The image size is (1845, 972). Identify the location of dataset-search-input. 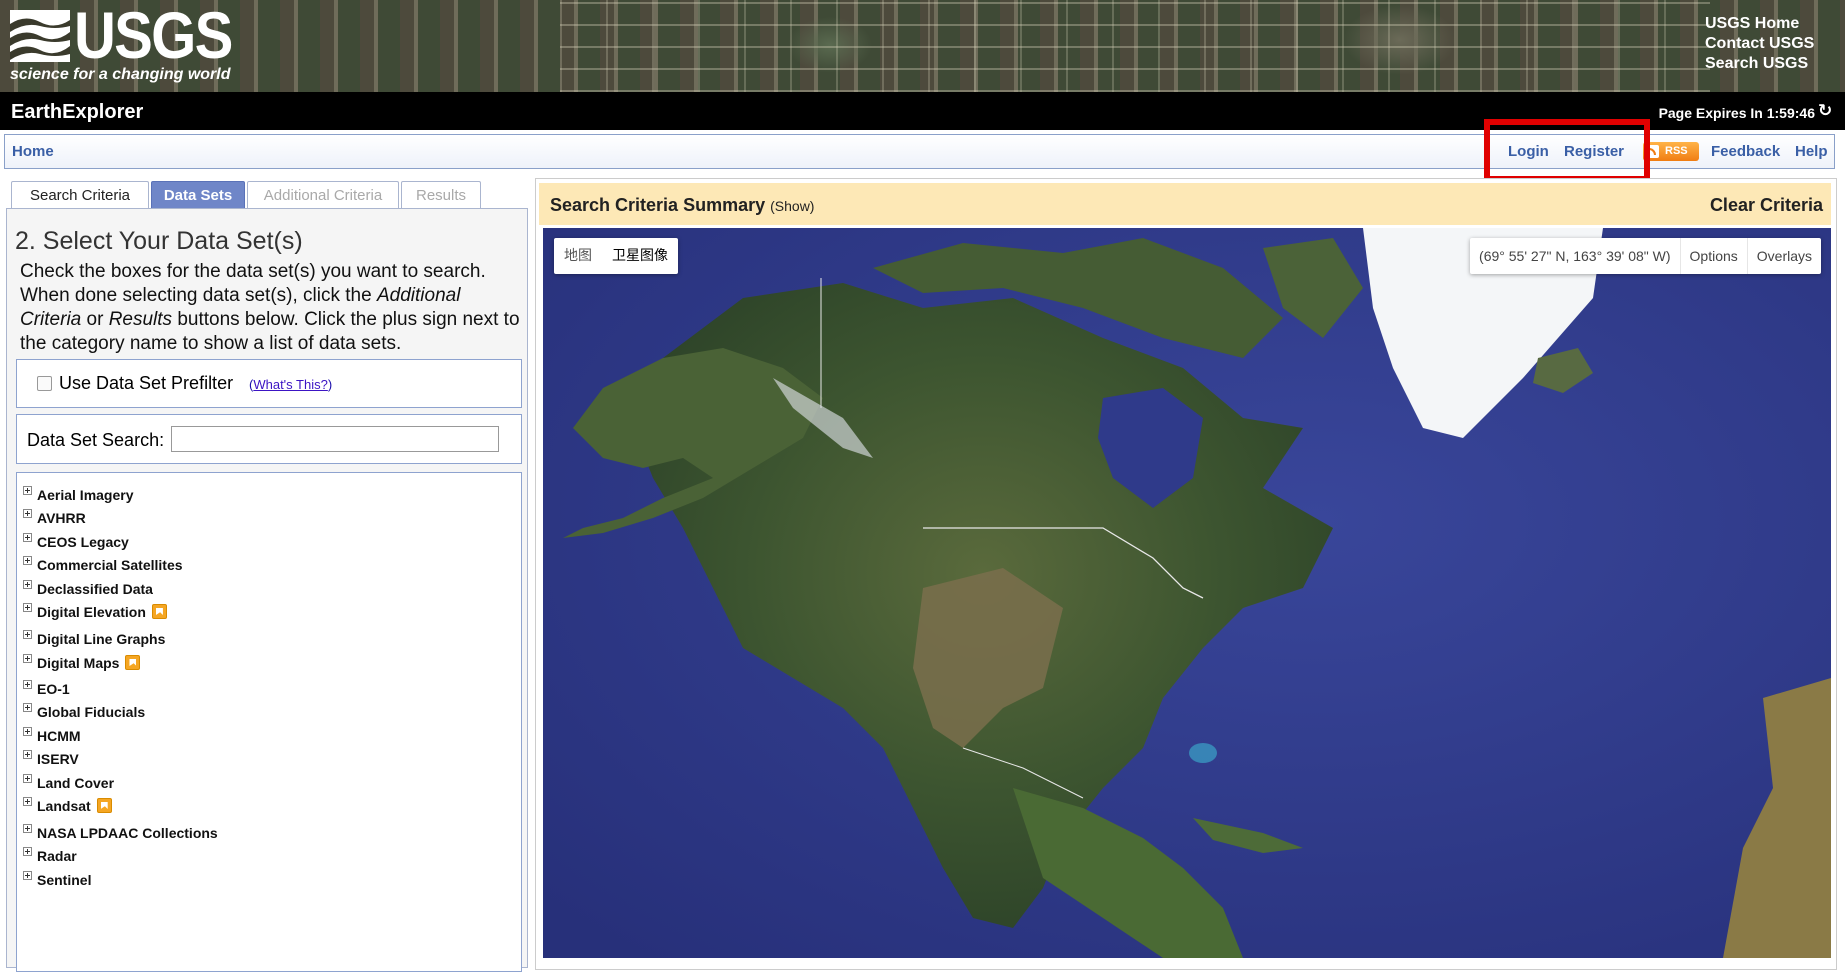
(335, 439).